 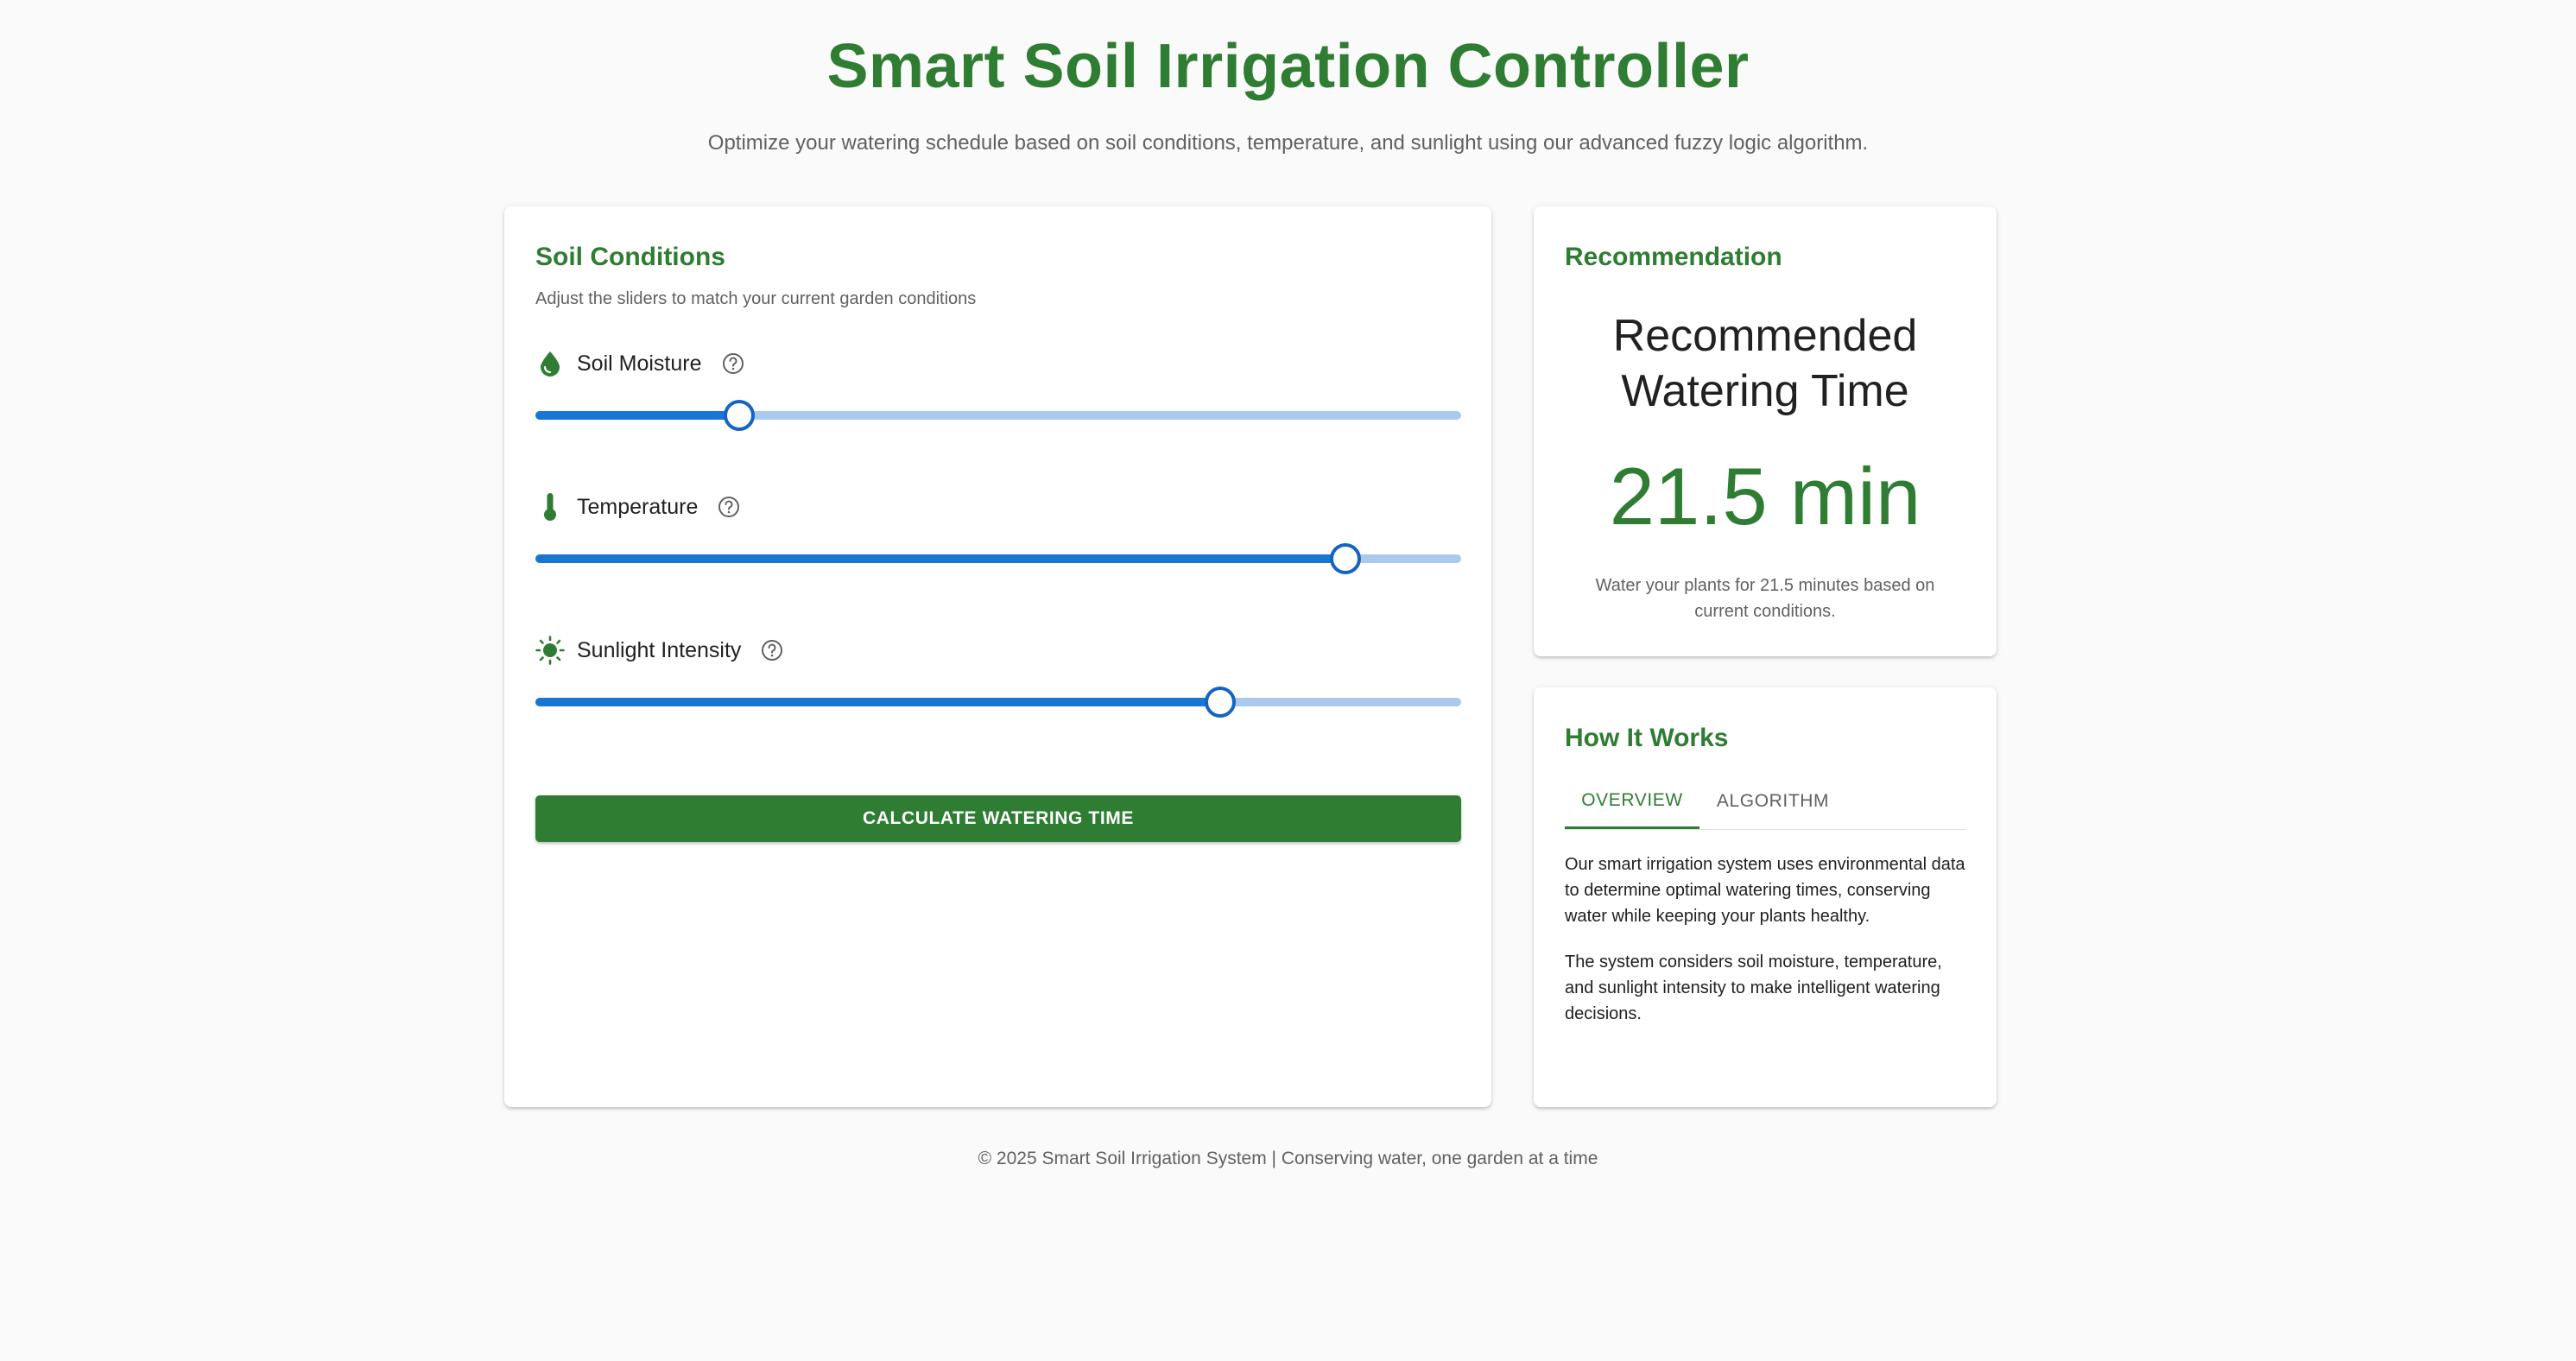 I want to click on tab-algorithm: ALGORITHM, so click(x=1772, y=801).